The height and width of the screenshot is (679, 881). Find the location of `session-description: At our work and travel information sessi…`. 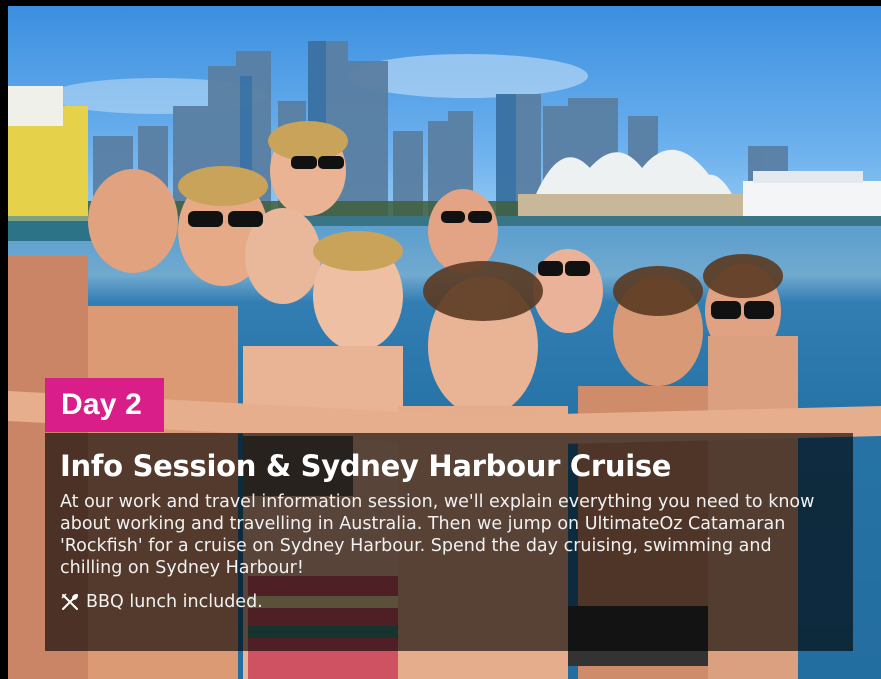

session-description: At our work and travel information sessi… is located at coordinates (437, 535).